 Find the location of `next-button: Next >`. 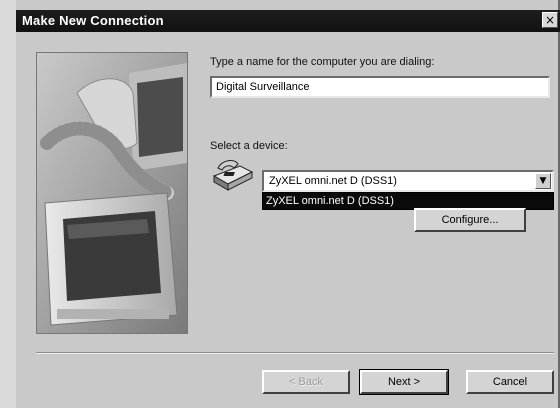

next-button: Next > is located at coordinates (404, 382).